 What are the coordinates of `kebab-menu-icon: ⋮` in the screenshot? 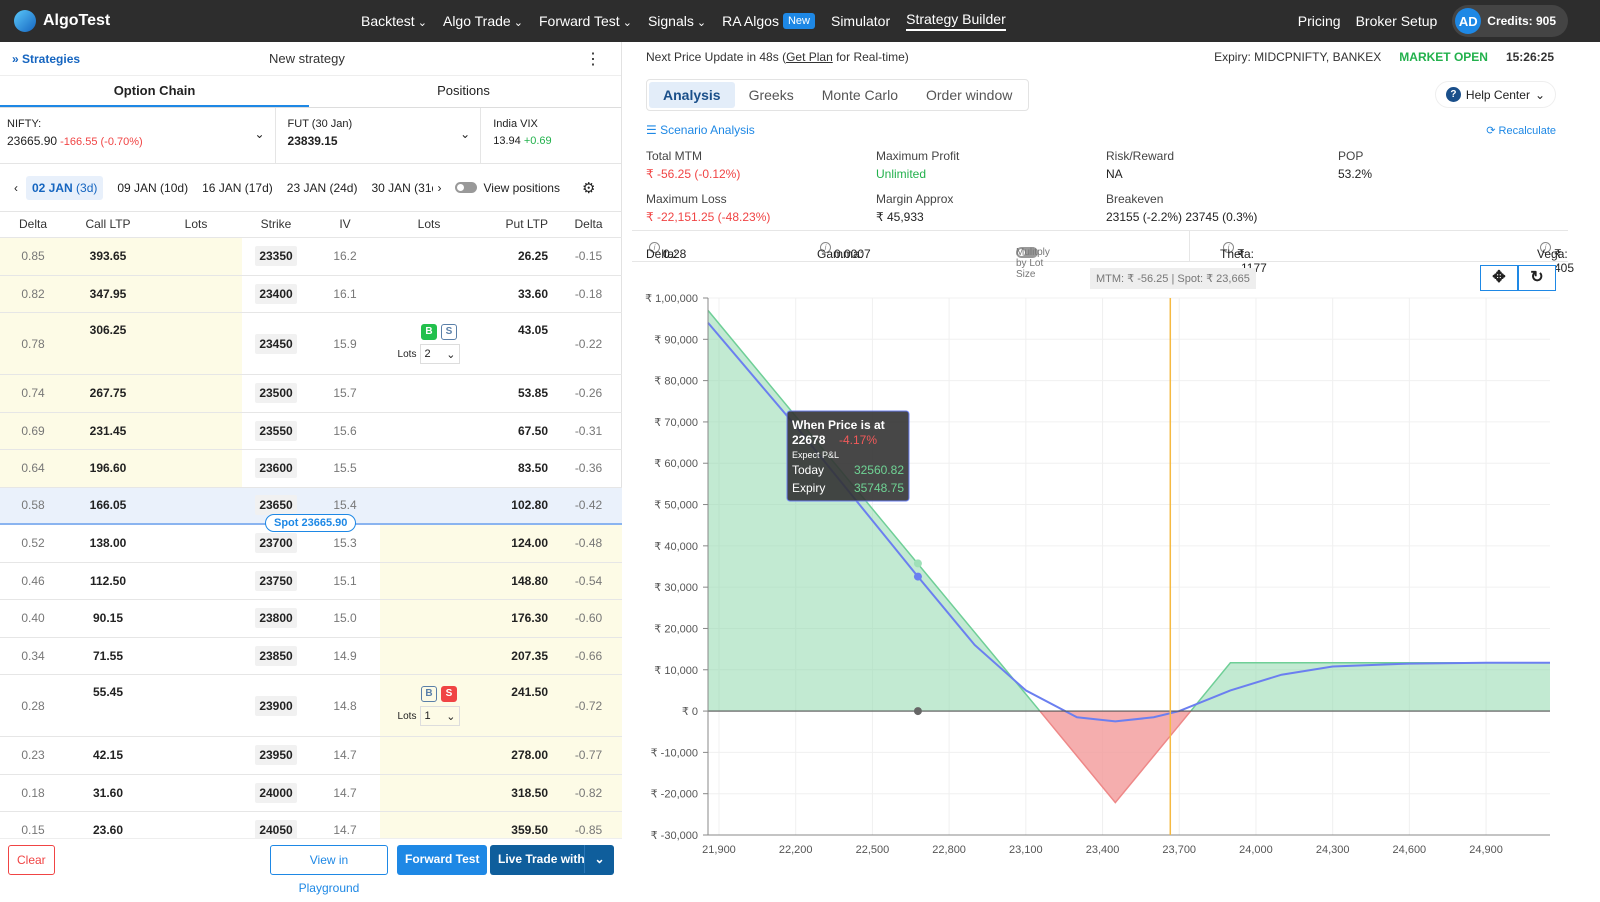 It's located at (593, 59).